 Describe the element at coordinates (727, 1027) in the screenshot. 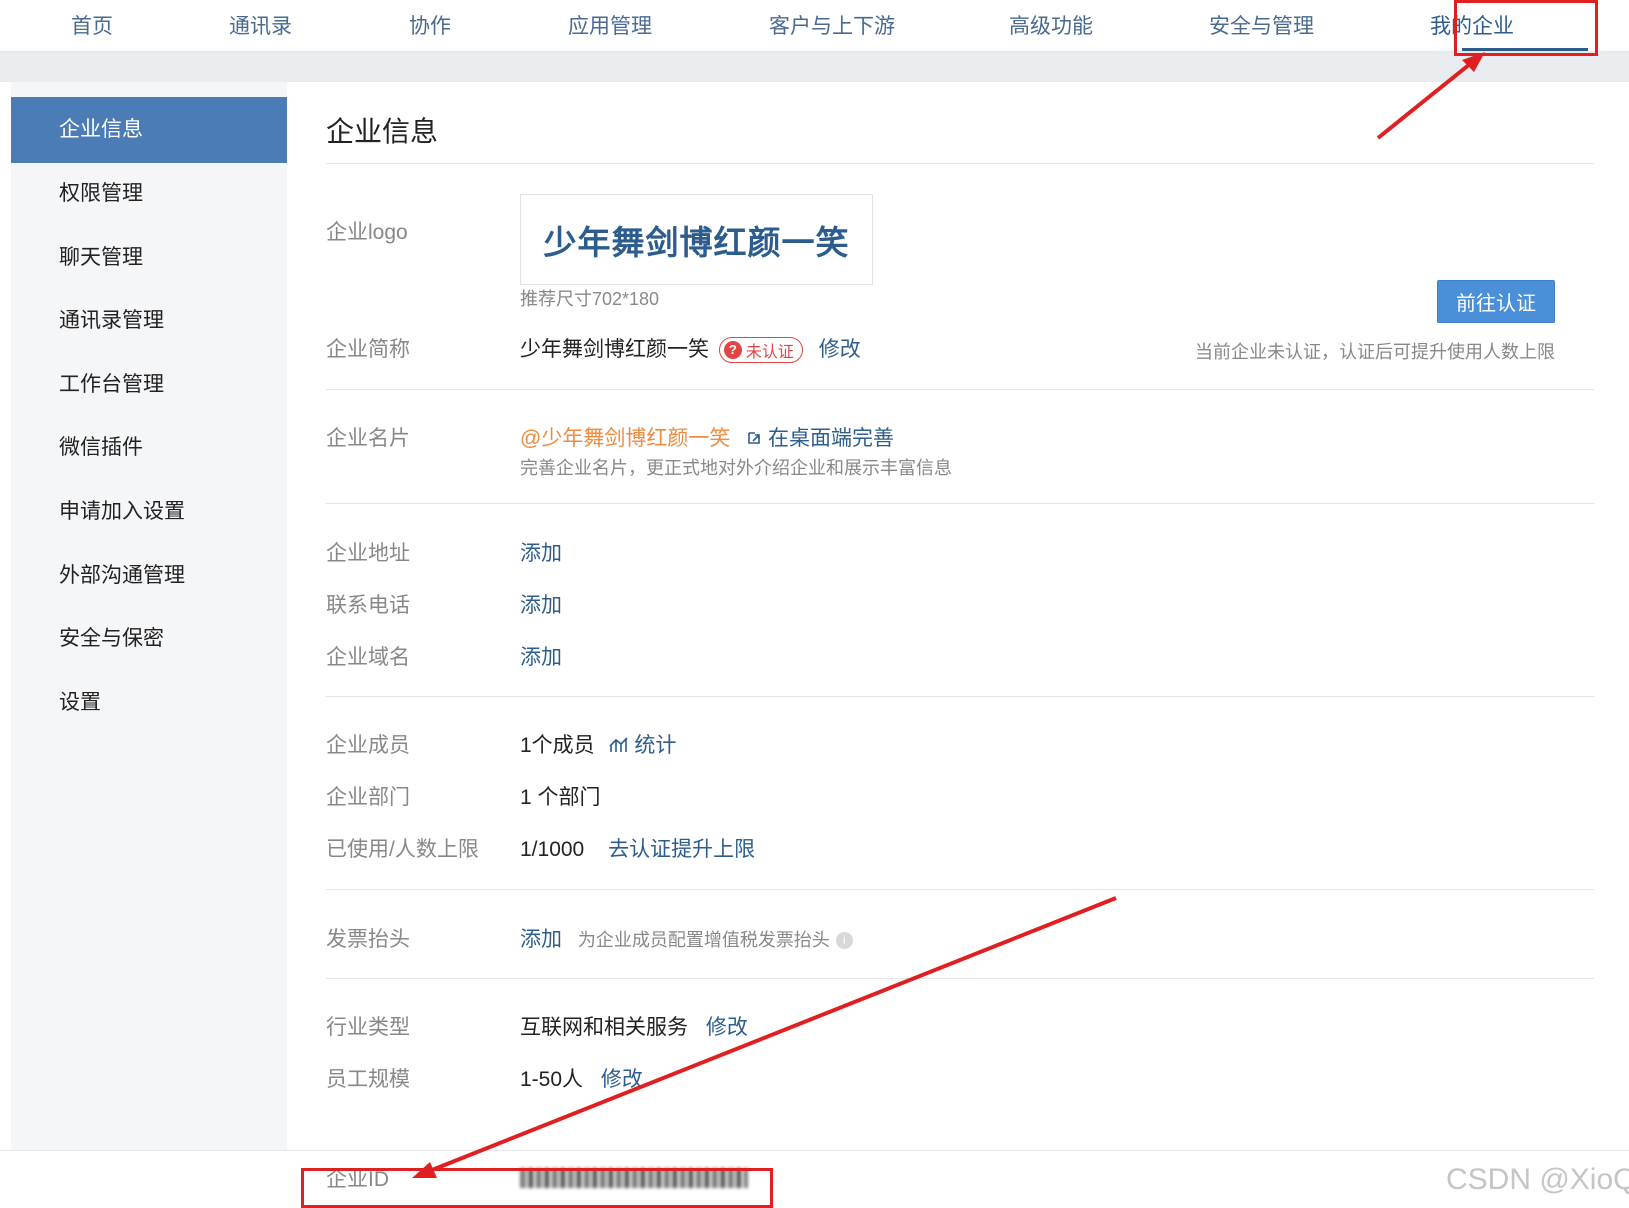

I see `edit-industry-link: 修改` at that location.